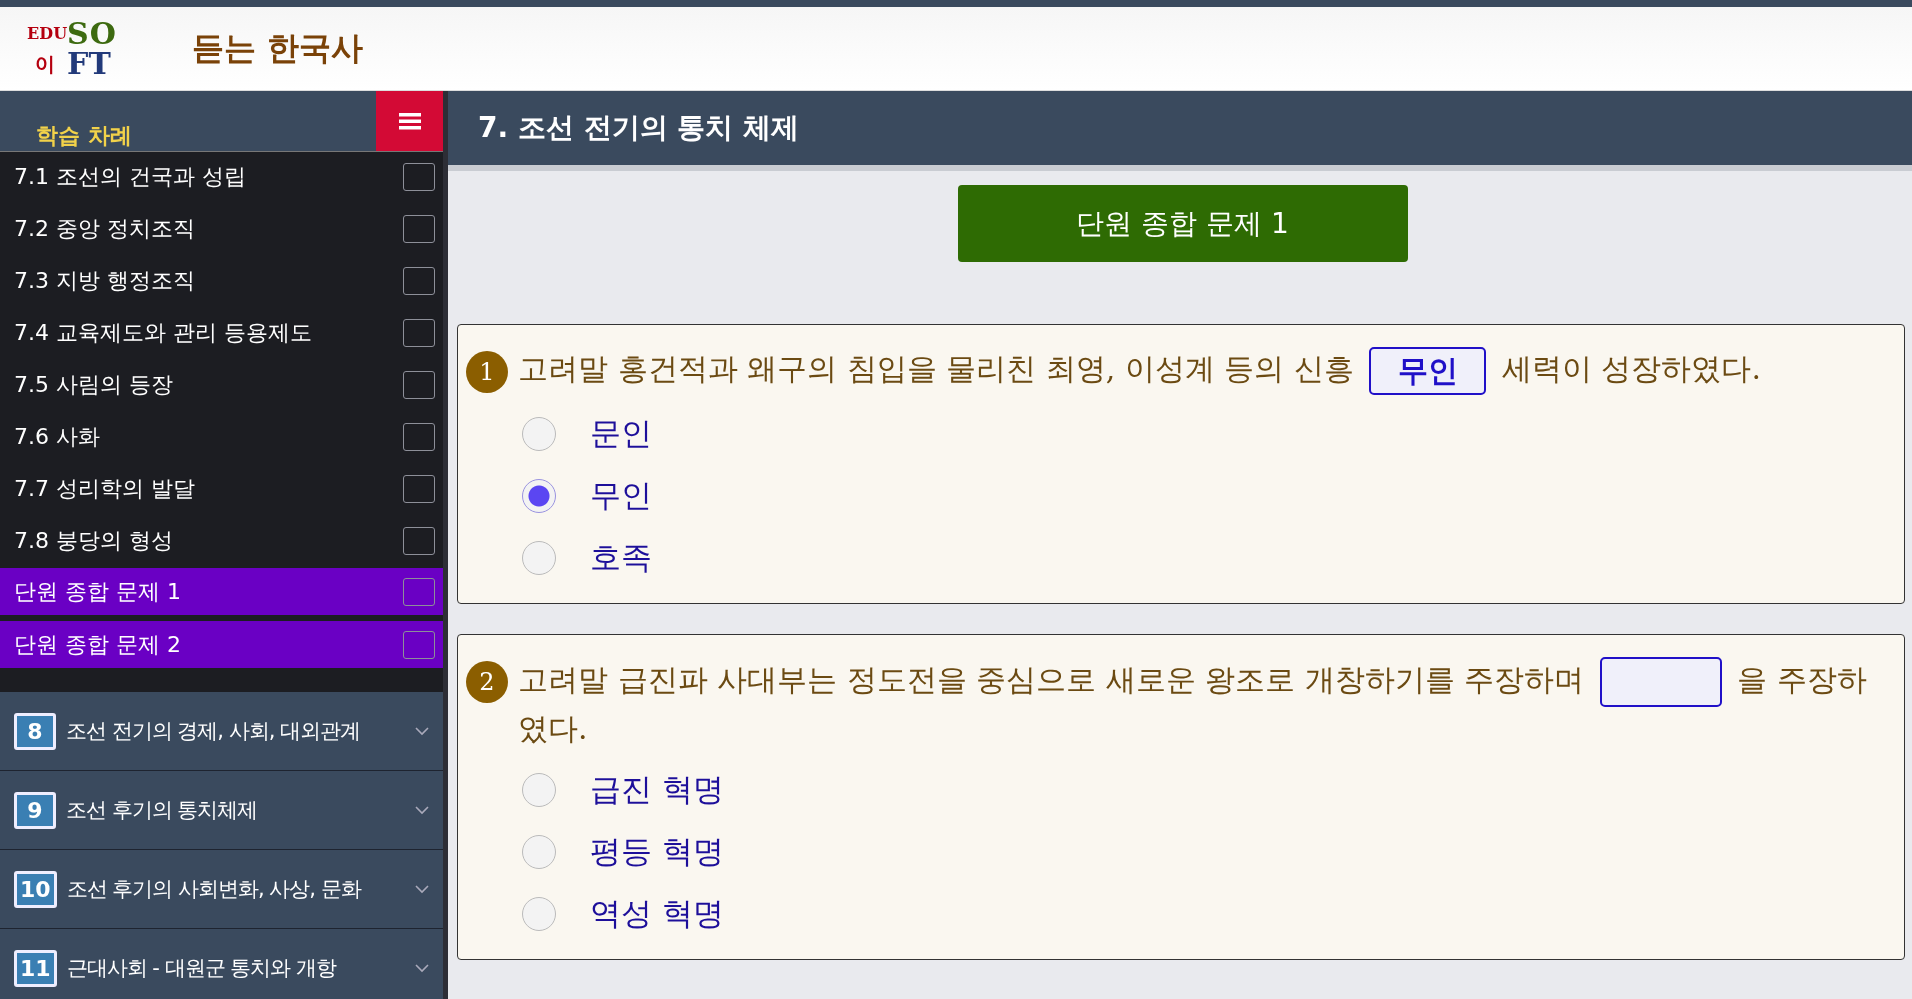  Describe the element at coordinates (163, 333) in the screenshot. I see `lesson-label: 7.4 교육제도와 관리 등용제도` at that location.